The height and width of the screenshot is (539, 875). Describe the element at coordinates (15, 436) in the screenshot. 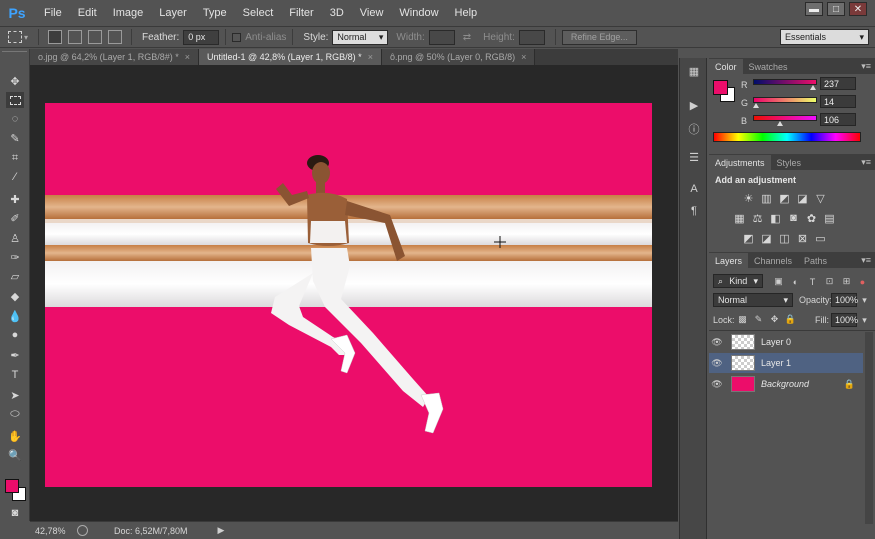

I see `hand-tool-icon: ✋` at that location.